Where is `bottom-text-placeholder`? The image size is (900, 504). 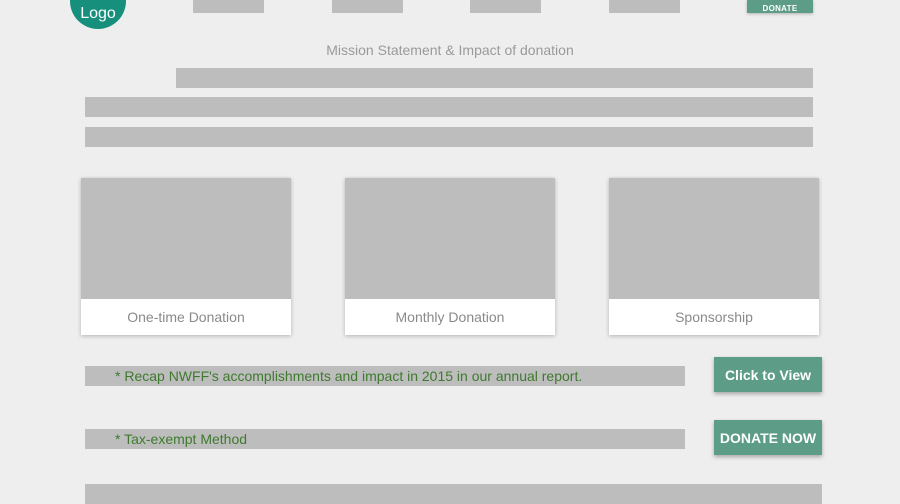 bottom-text-placeholder is located at coordinates (453, 494).